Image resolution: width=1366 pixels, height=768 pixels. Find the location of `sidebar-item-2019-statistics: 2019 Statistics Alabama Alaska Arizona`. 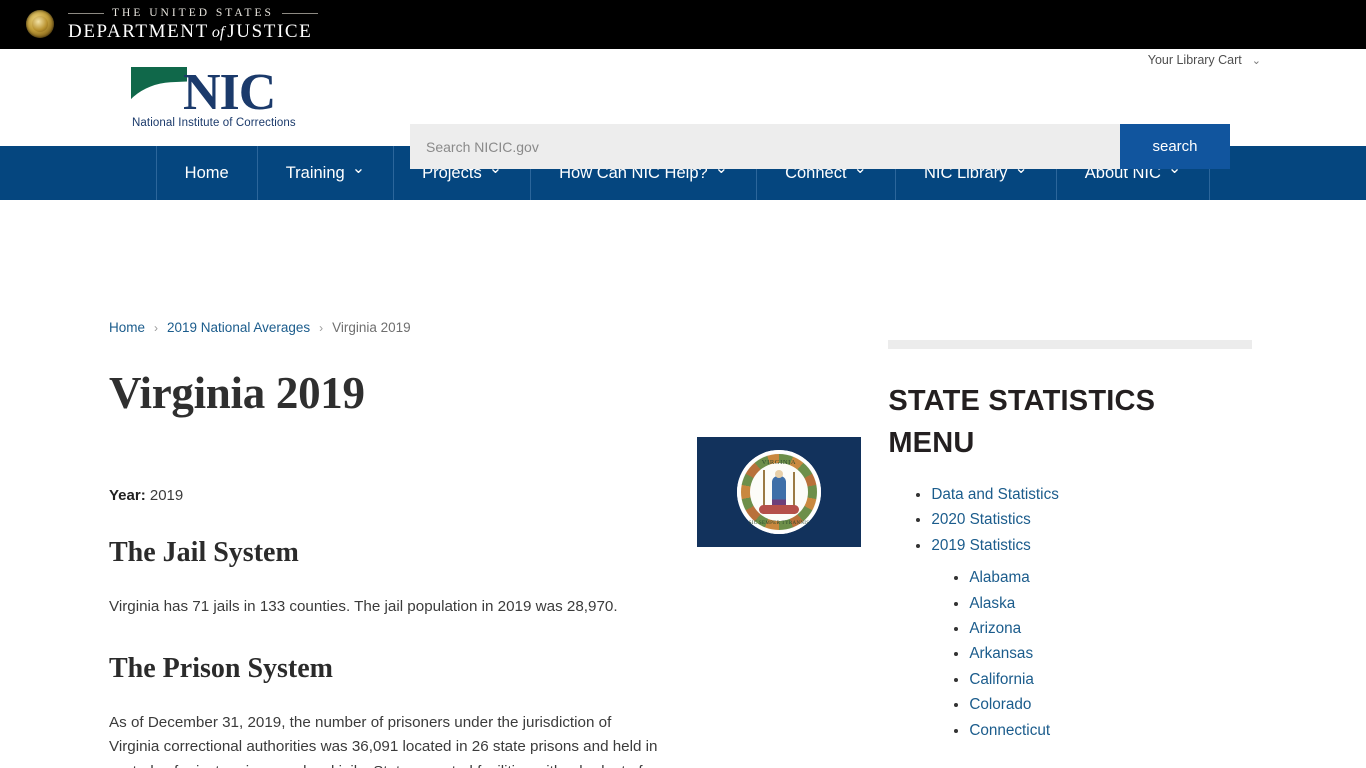

sidebar-item-2019-statistics: 2019 Statistics Alabama Alaska Arizona is located at coordinates (1097, 638).